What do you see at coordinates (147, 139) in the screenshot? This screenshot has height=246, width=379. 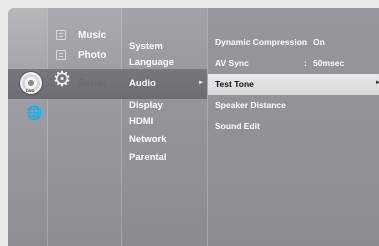 I see `menu-item-network: Network` at bounding box center [147, 139].